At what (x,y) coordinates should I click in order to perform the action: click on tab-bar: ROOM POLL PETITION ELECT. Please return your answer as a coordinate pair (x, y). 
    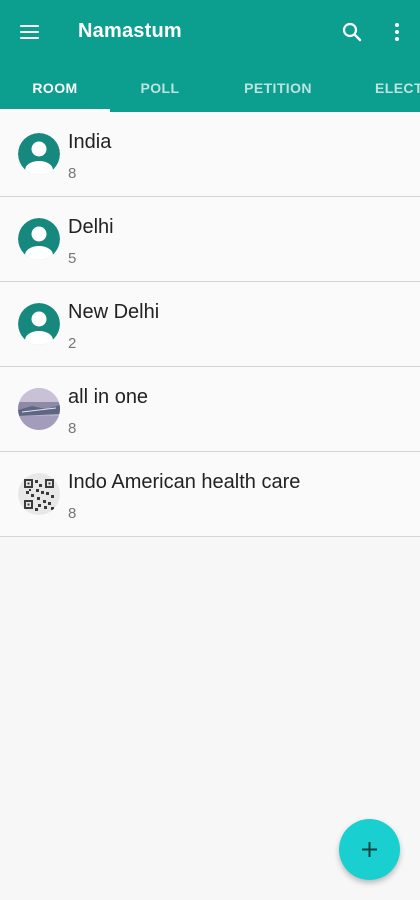
    Looking at the image, I should click on (210, 88).